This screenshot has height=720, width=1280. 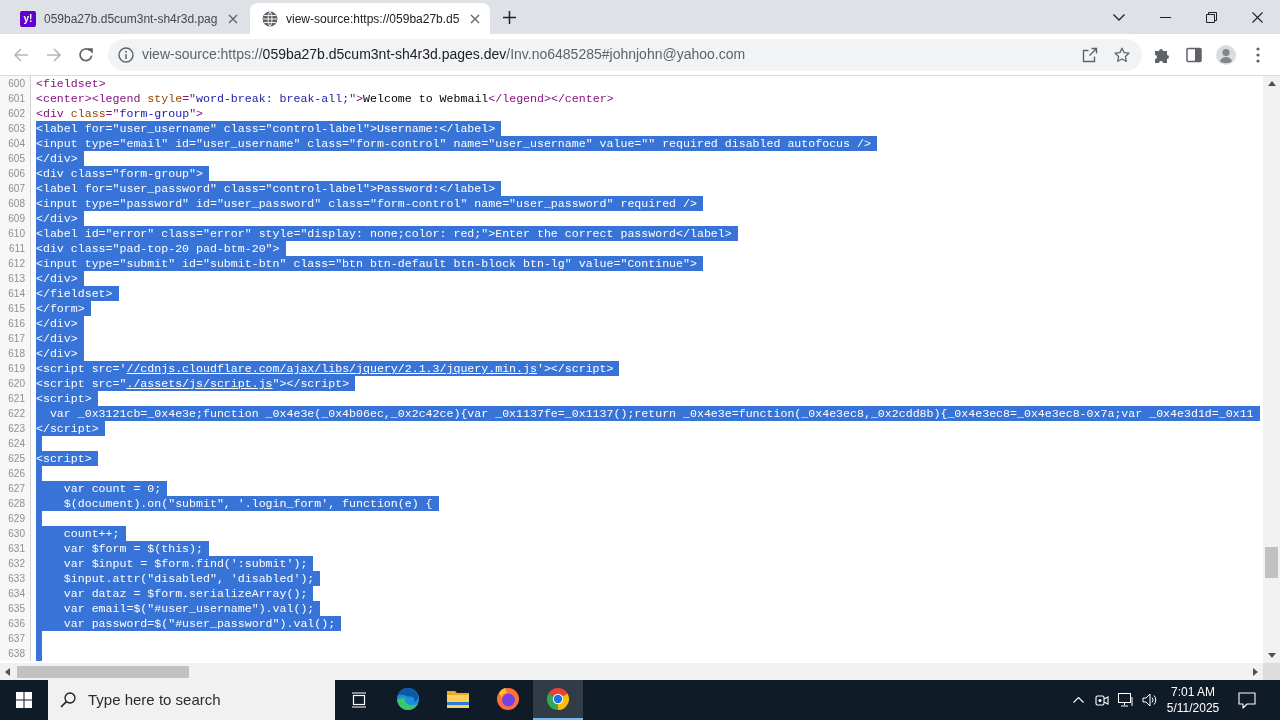 What do you see at coordinates (370, 18) in the screenshot?
I see `tab: view-source:https://059ba27b.d5` at bounding box center [370, 18].